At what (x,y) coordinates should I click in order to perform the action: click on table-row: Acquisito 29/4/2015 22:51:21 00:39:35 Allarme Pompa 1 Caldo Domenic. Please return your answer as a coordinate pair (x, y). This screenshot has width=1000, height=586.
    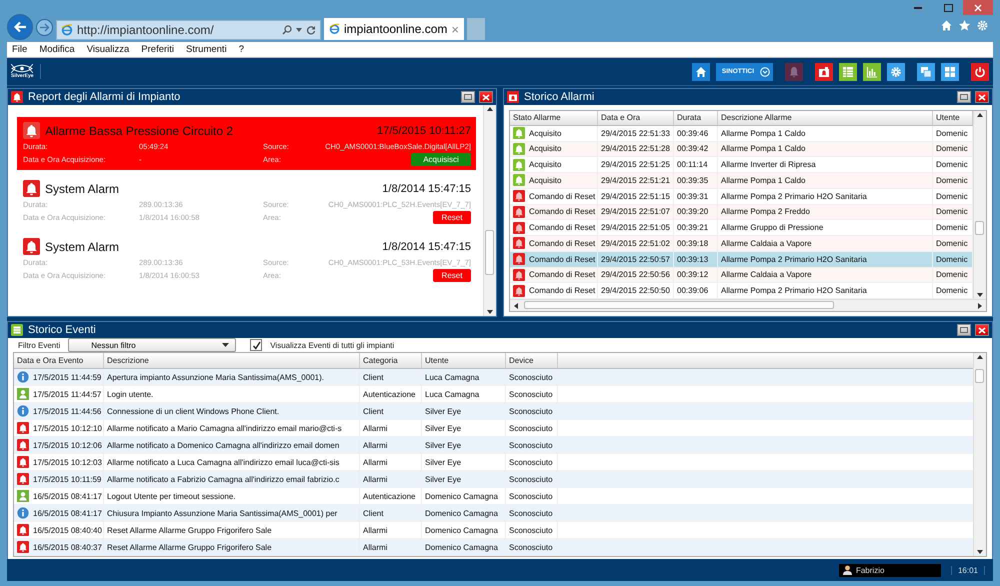
    Looking at the image, I should click on (741, 181).